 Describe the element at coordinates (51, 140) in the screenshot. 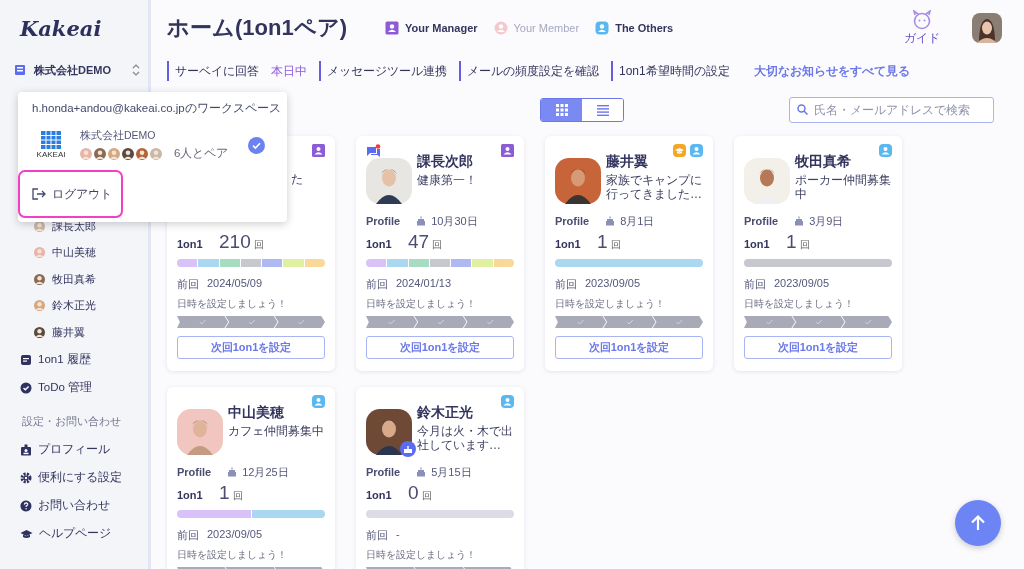

I see `grid-logo-icon` at that location.